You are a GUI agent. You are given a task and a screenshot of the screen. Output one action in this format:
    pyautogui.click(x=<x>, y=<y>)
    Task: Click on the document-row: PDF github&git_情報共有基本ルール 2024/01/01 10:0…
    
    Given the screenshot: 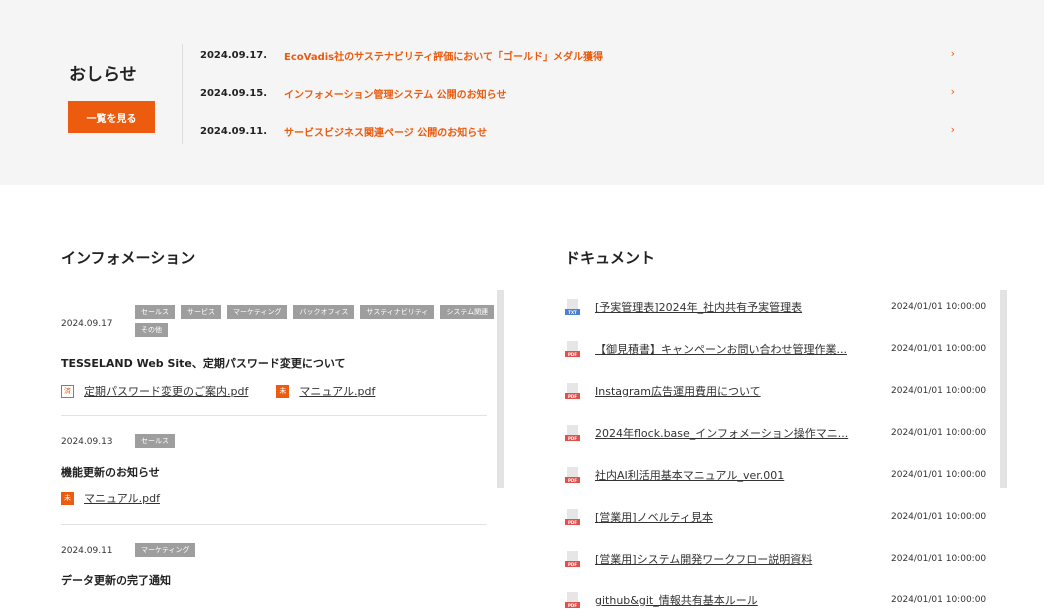 What is the action you would take?
    pyautogui.click(x=777, y=600)
    